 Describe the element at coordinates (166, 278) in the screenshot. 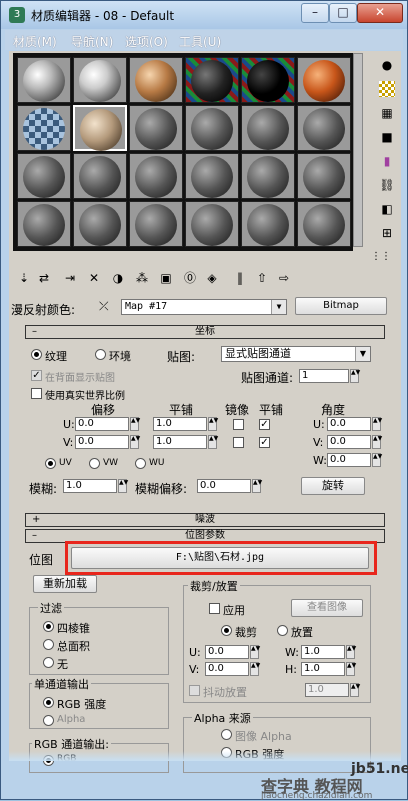

I see `put-to-library-icon: ▣` at that location.